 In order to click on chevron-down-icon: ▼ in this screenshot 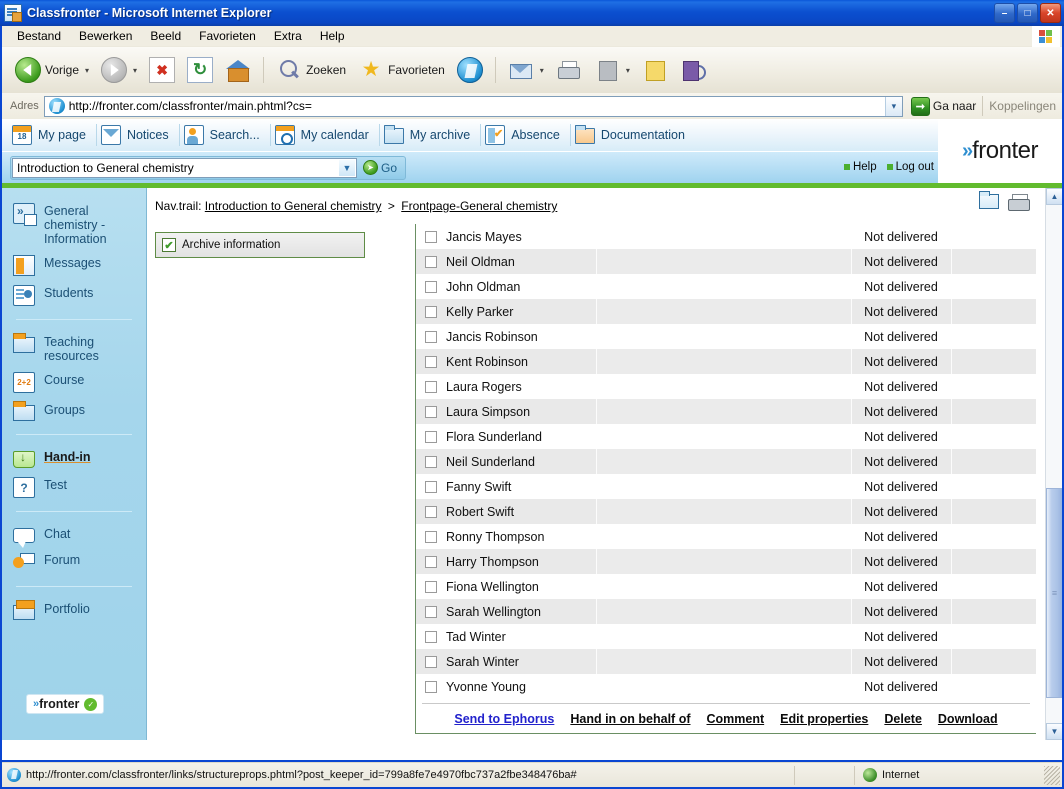, I will do `click(347, 167)`.